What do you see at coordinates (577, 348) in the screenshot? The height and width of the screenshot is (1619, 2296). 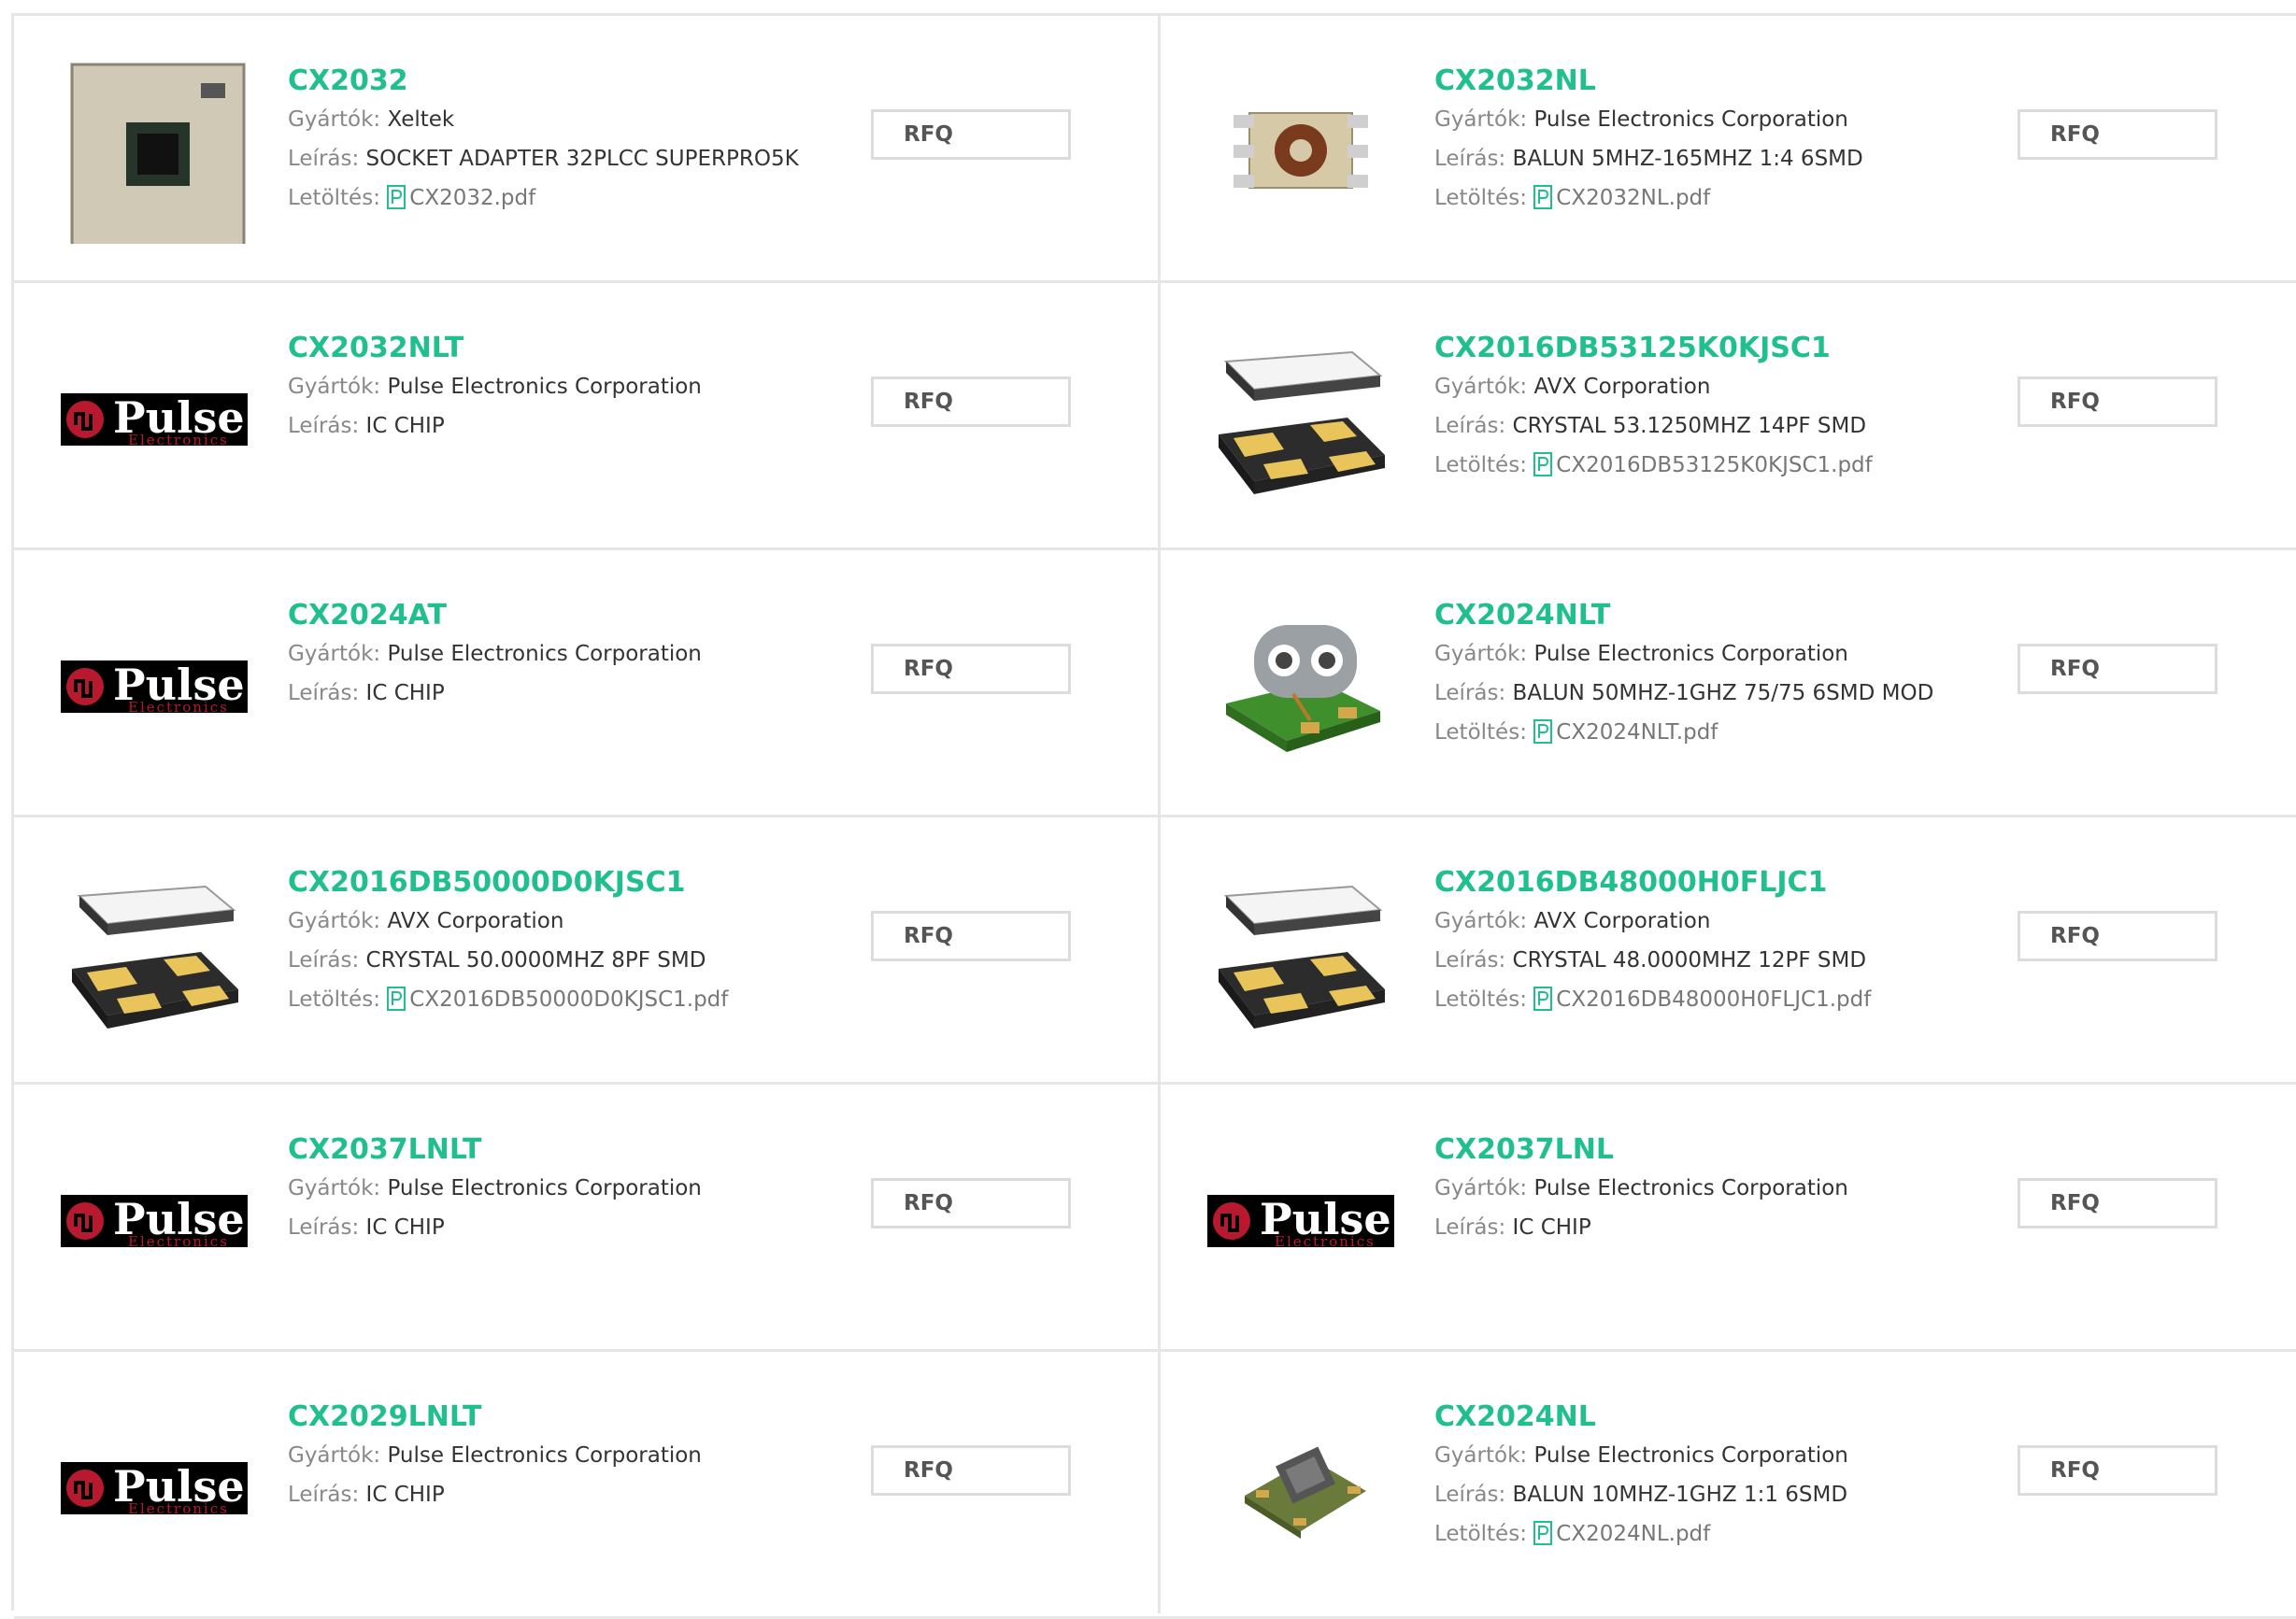 I see `product-name-link: CX2032NLT` at bounding box center [577, 348].